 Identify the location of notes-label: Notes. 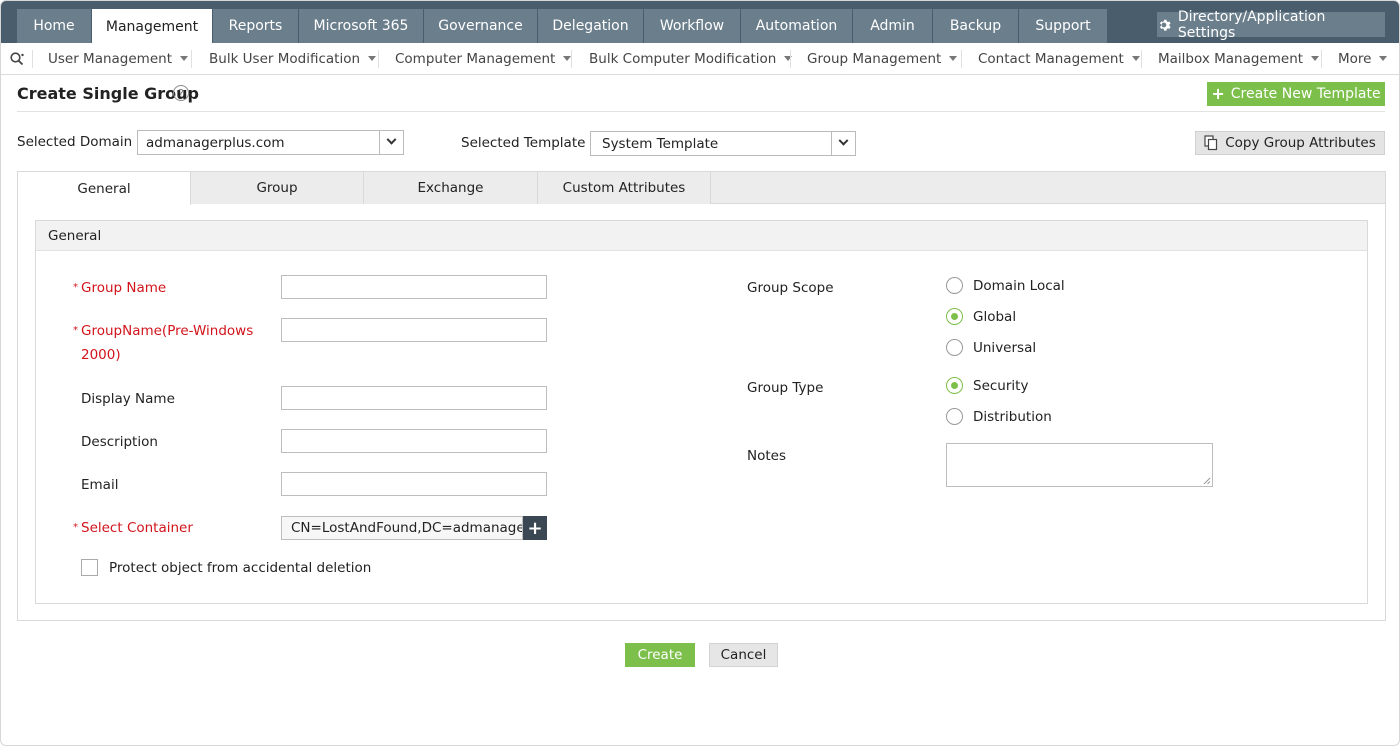
(766, 456).